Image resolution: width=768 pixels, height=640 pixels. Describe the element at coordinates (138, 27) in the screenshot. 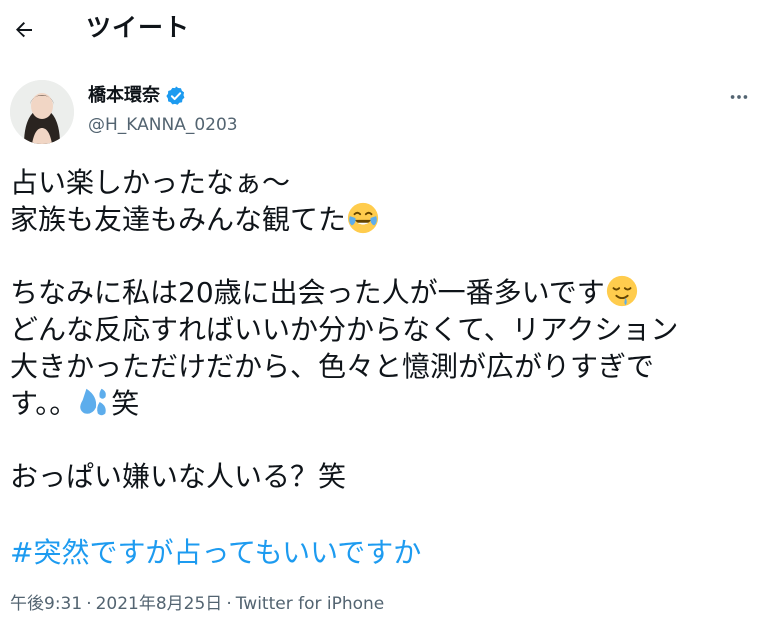

I see `page-title: ツイート` at that location.